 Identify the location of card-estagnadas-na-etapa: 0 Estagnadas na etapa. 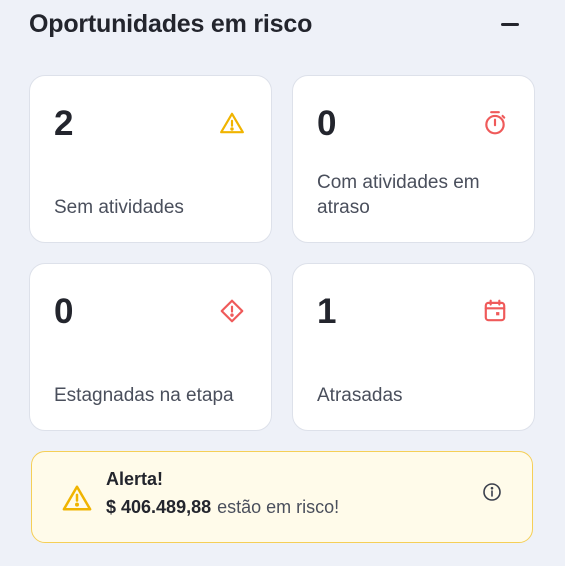
(150, 347).